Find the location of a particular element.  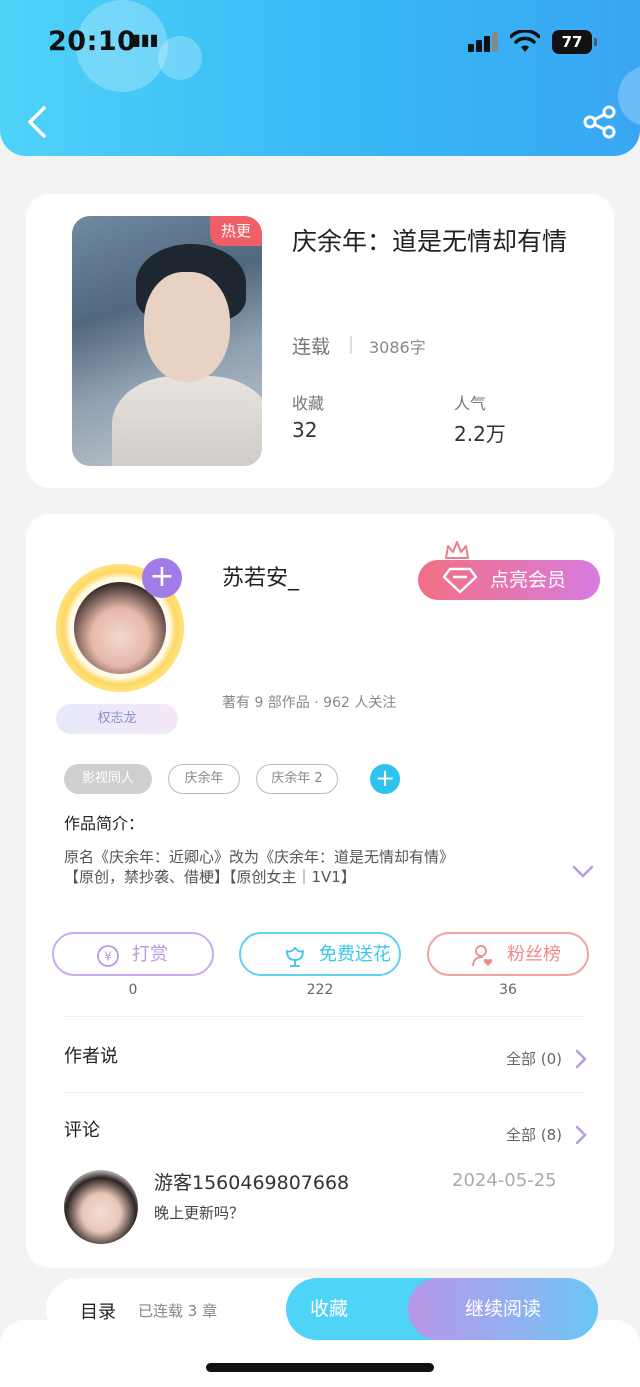

fan-badge: 权志龙 is located at coordinates (117, 719).